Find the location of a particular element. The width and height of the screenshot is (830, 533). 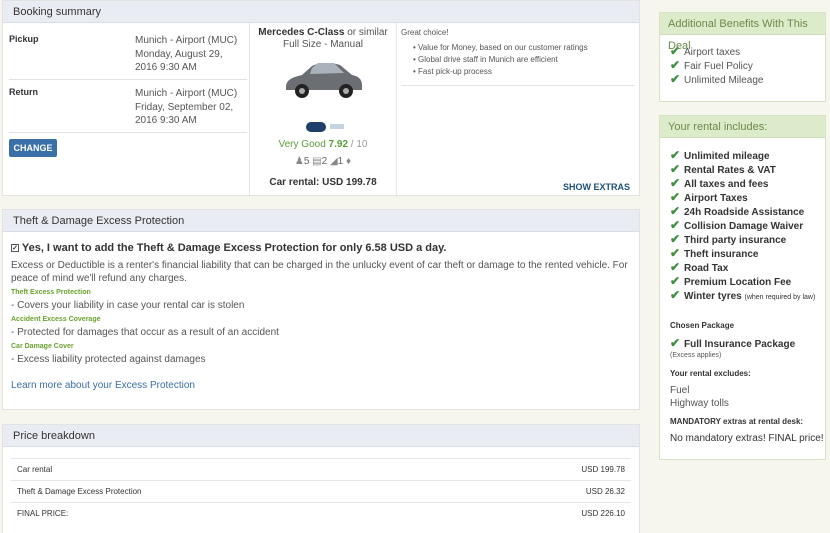

car-image is located at coordinates (324, 80).